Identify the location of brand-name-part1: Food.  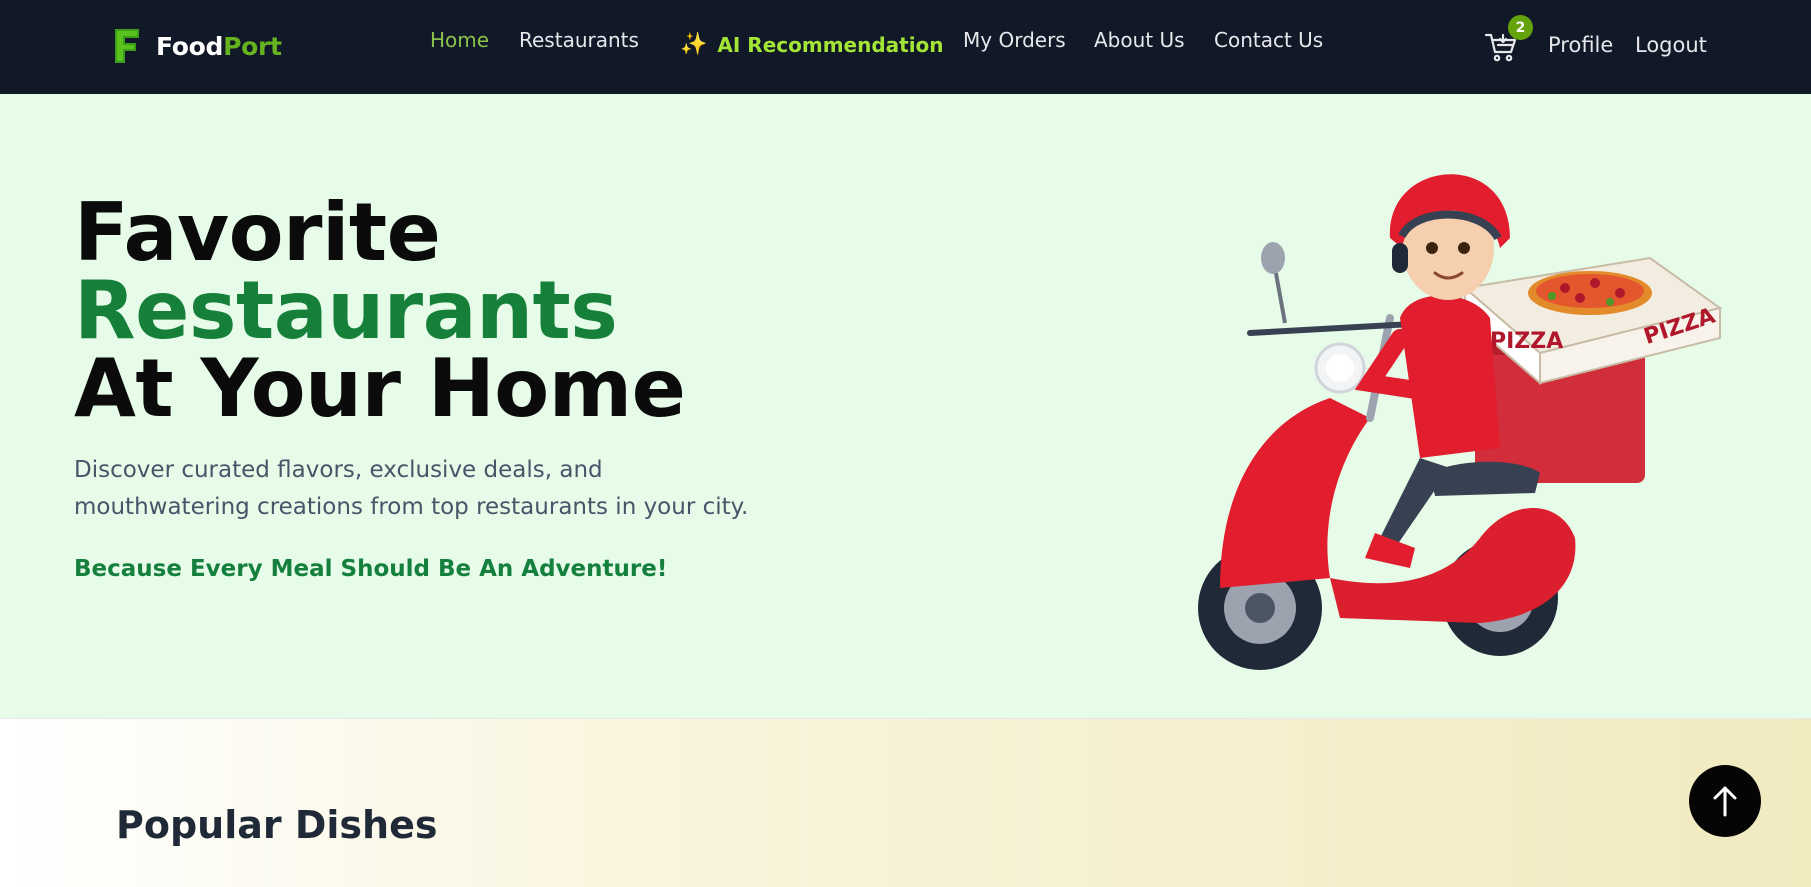
(190, 46).